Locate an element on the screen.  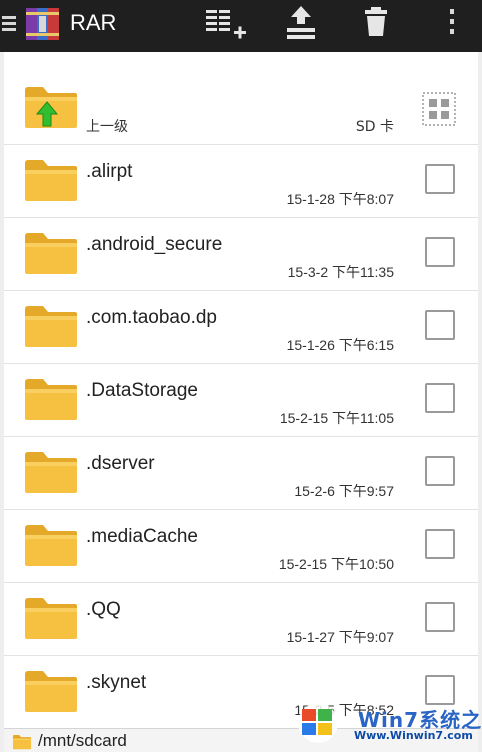
folder-row: .DataStorage 15-2-15 下午11:05 is located at coordinates (241, 400).